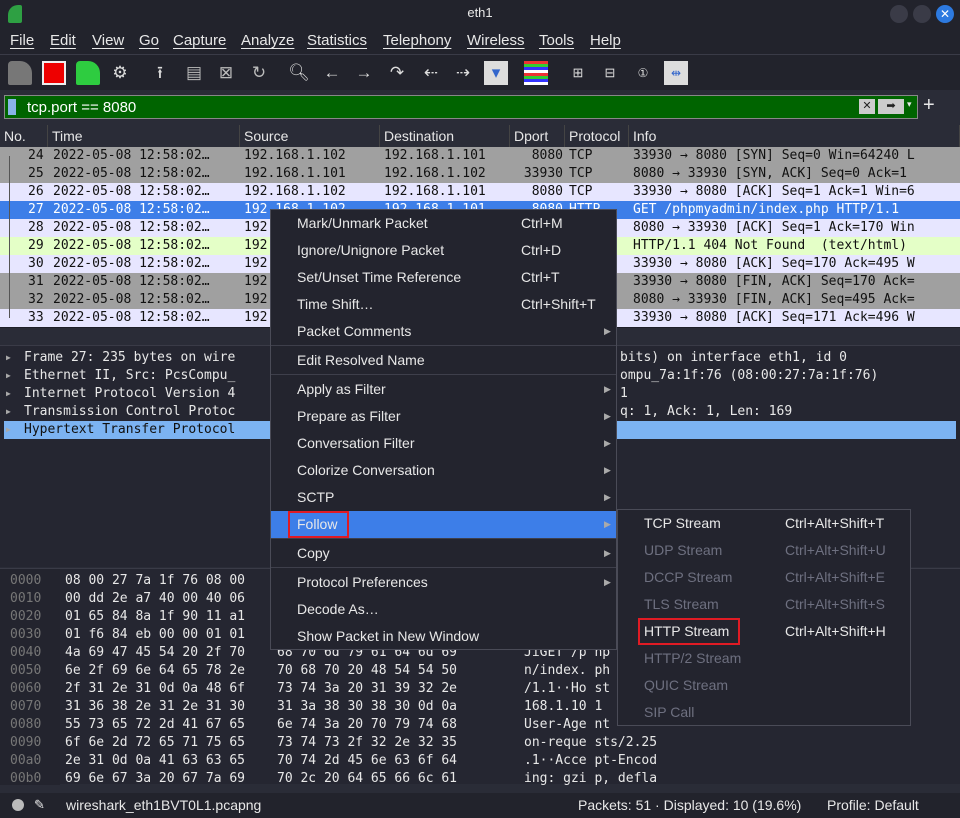 Image resolution: width=960 pixels, height=818 pixels. I want to click on column-header-no: No., so click(24, 136).